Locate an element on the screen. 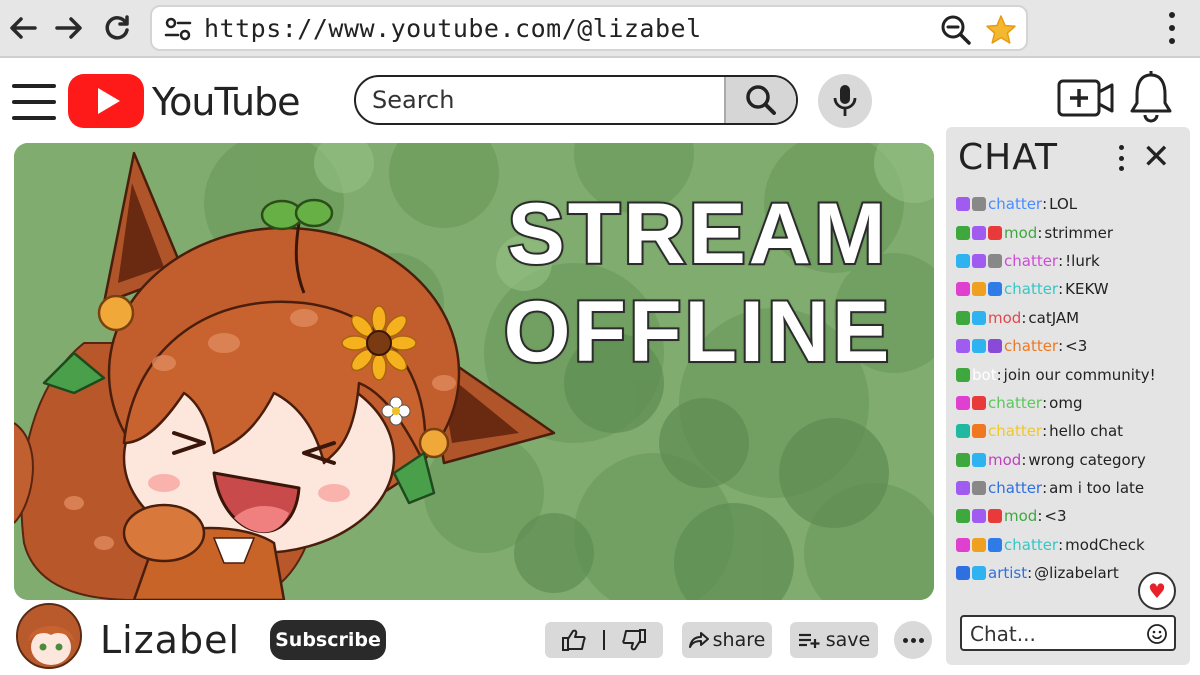 The height and width of the screenshot is (675, 1200). search-input is located at coordinates (552, 100).